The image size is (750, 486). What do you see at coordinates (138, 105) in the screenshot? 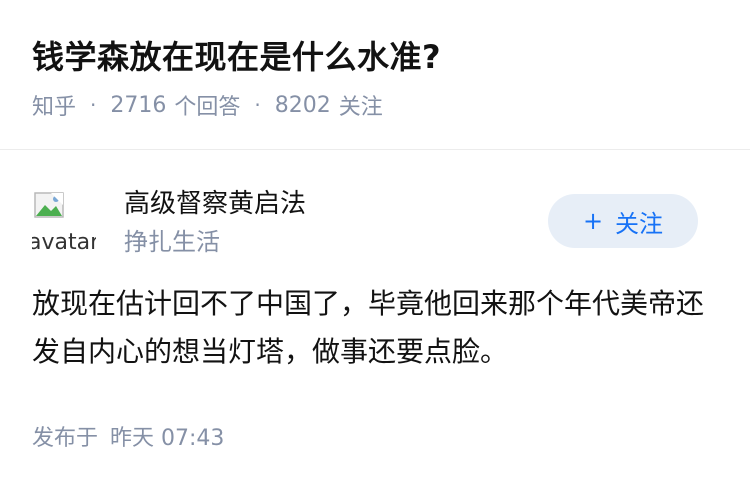
I see `answer-count: 2716` at bounding box center [138, 105].